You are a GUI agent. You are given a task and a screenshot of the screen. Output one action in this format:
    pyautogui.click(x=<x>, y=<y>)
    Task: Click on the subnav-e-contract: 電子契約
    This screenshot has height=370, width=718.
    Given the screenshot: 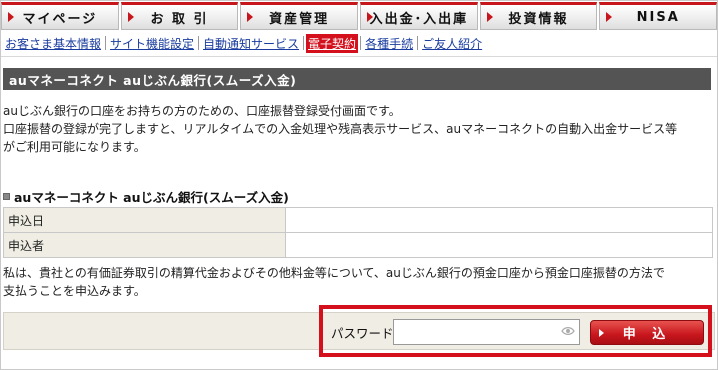 What is the action you would take?
    pyautogui.click(x=332, y=43)
    